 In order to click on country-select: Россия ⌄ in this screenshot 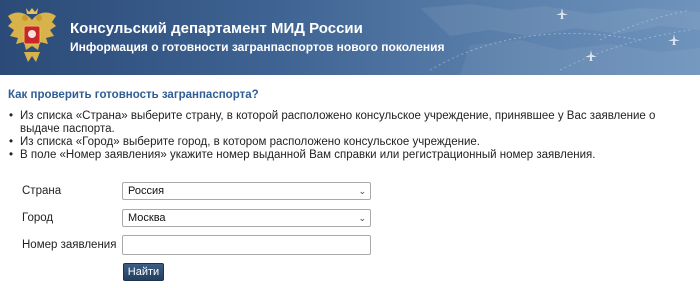, I will do `click(246, 191)`.